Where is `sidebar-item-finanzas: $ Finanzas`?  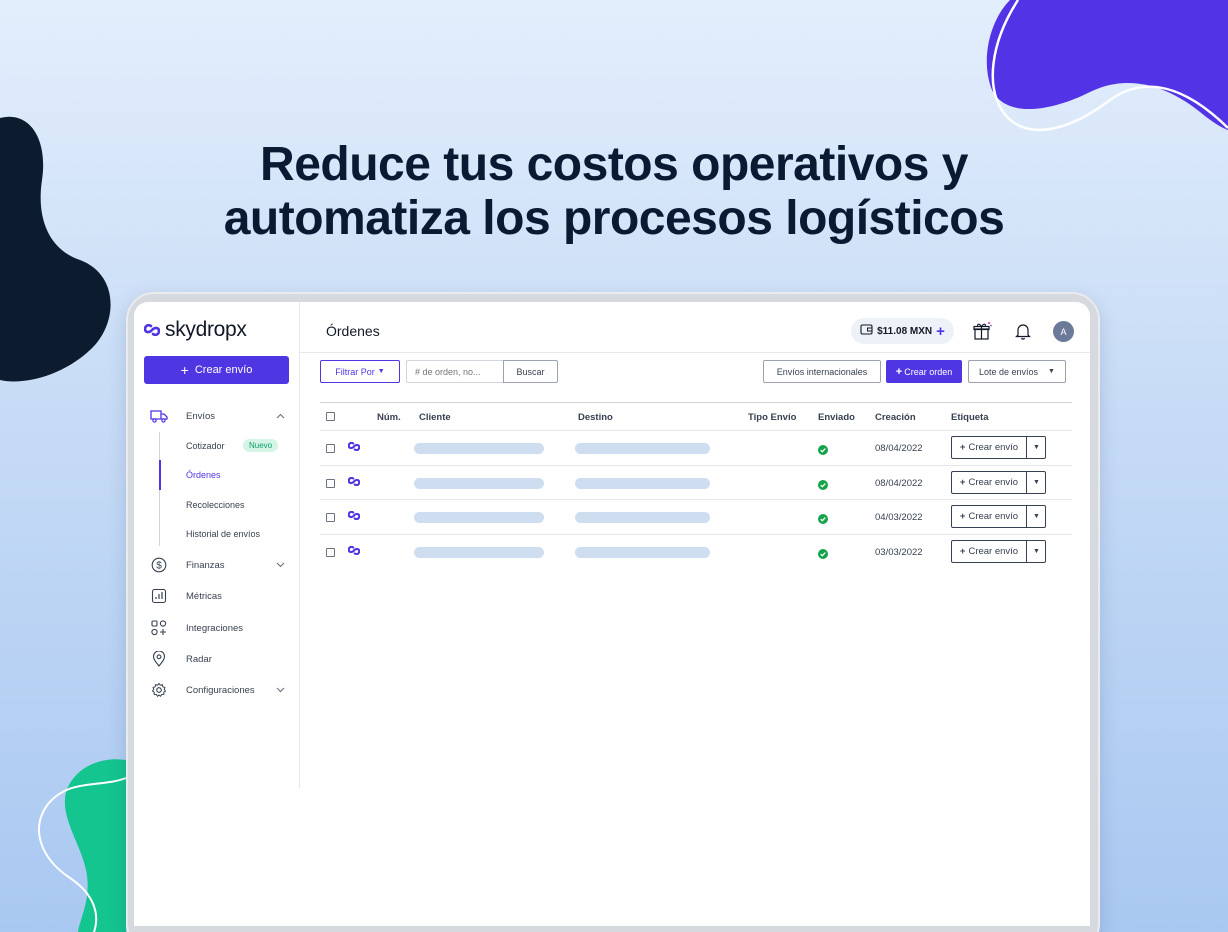 sidebar-item-finanzas: $ Finanzas is located at coordinates (217, 565).